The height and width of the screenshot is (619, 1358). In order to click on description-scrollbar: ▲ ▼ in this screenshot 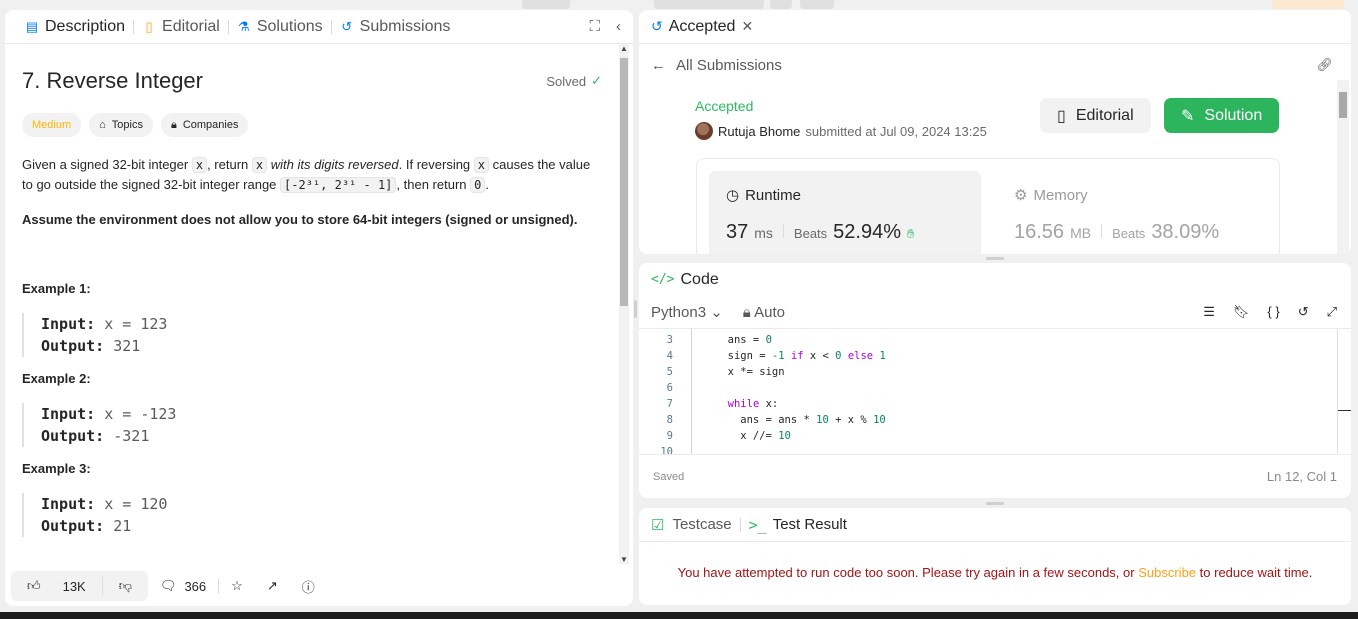, I will do `click(624, 304)`.